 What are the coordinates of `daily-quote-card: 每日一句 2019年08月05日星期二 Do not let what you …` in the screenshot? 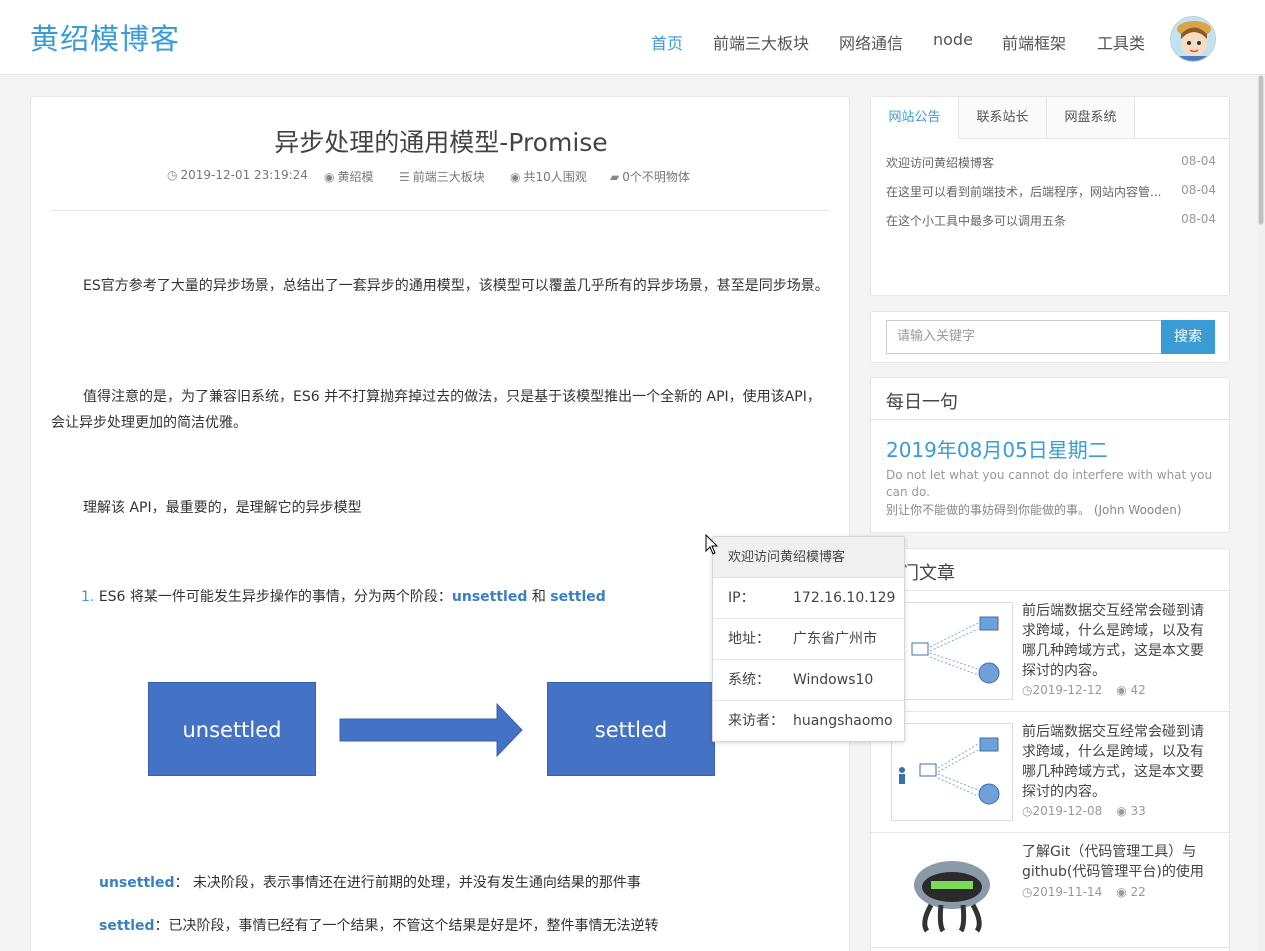 It's located at (1050, 455).